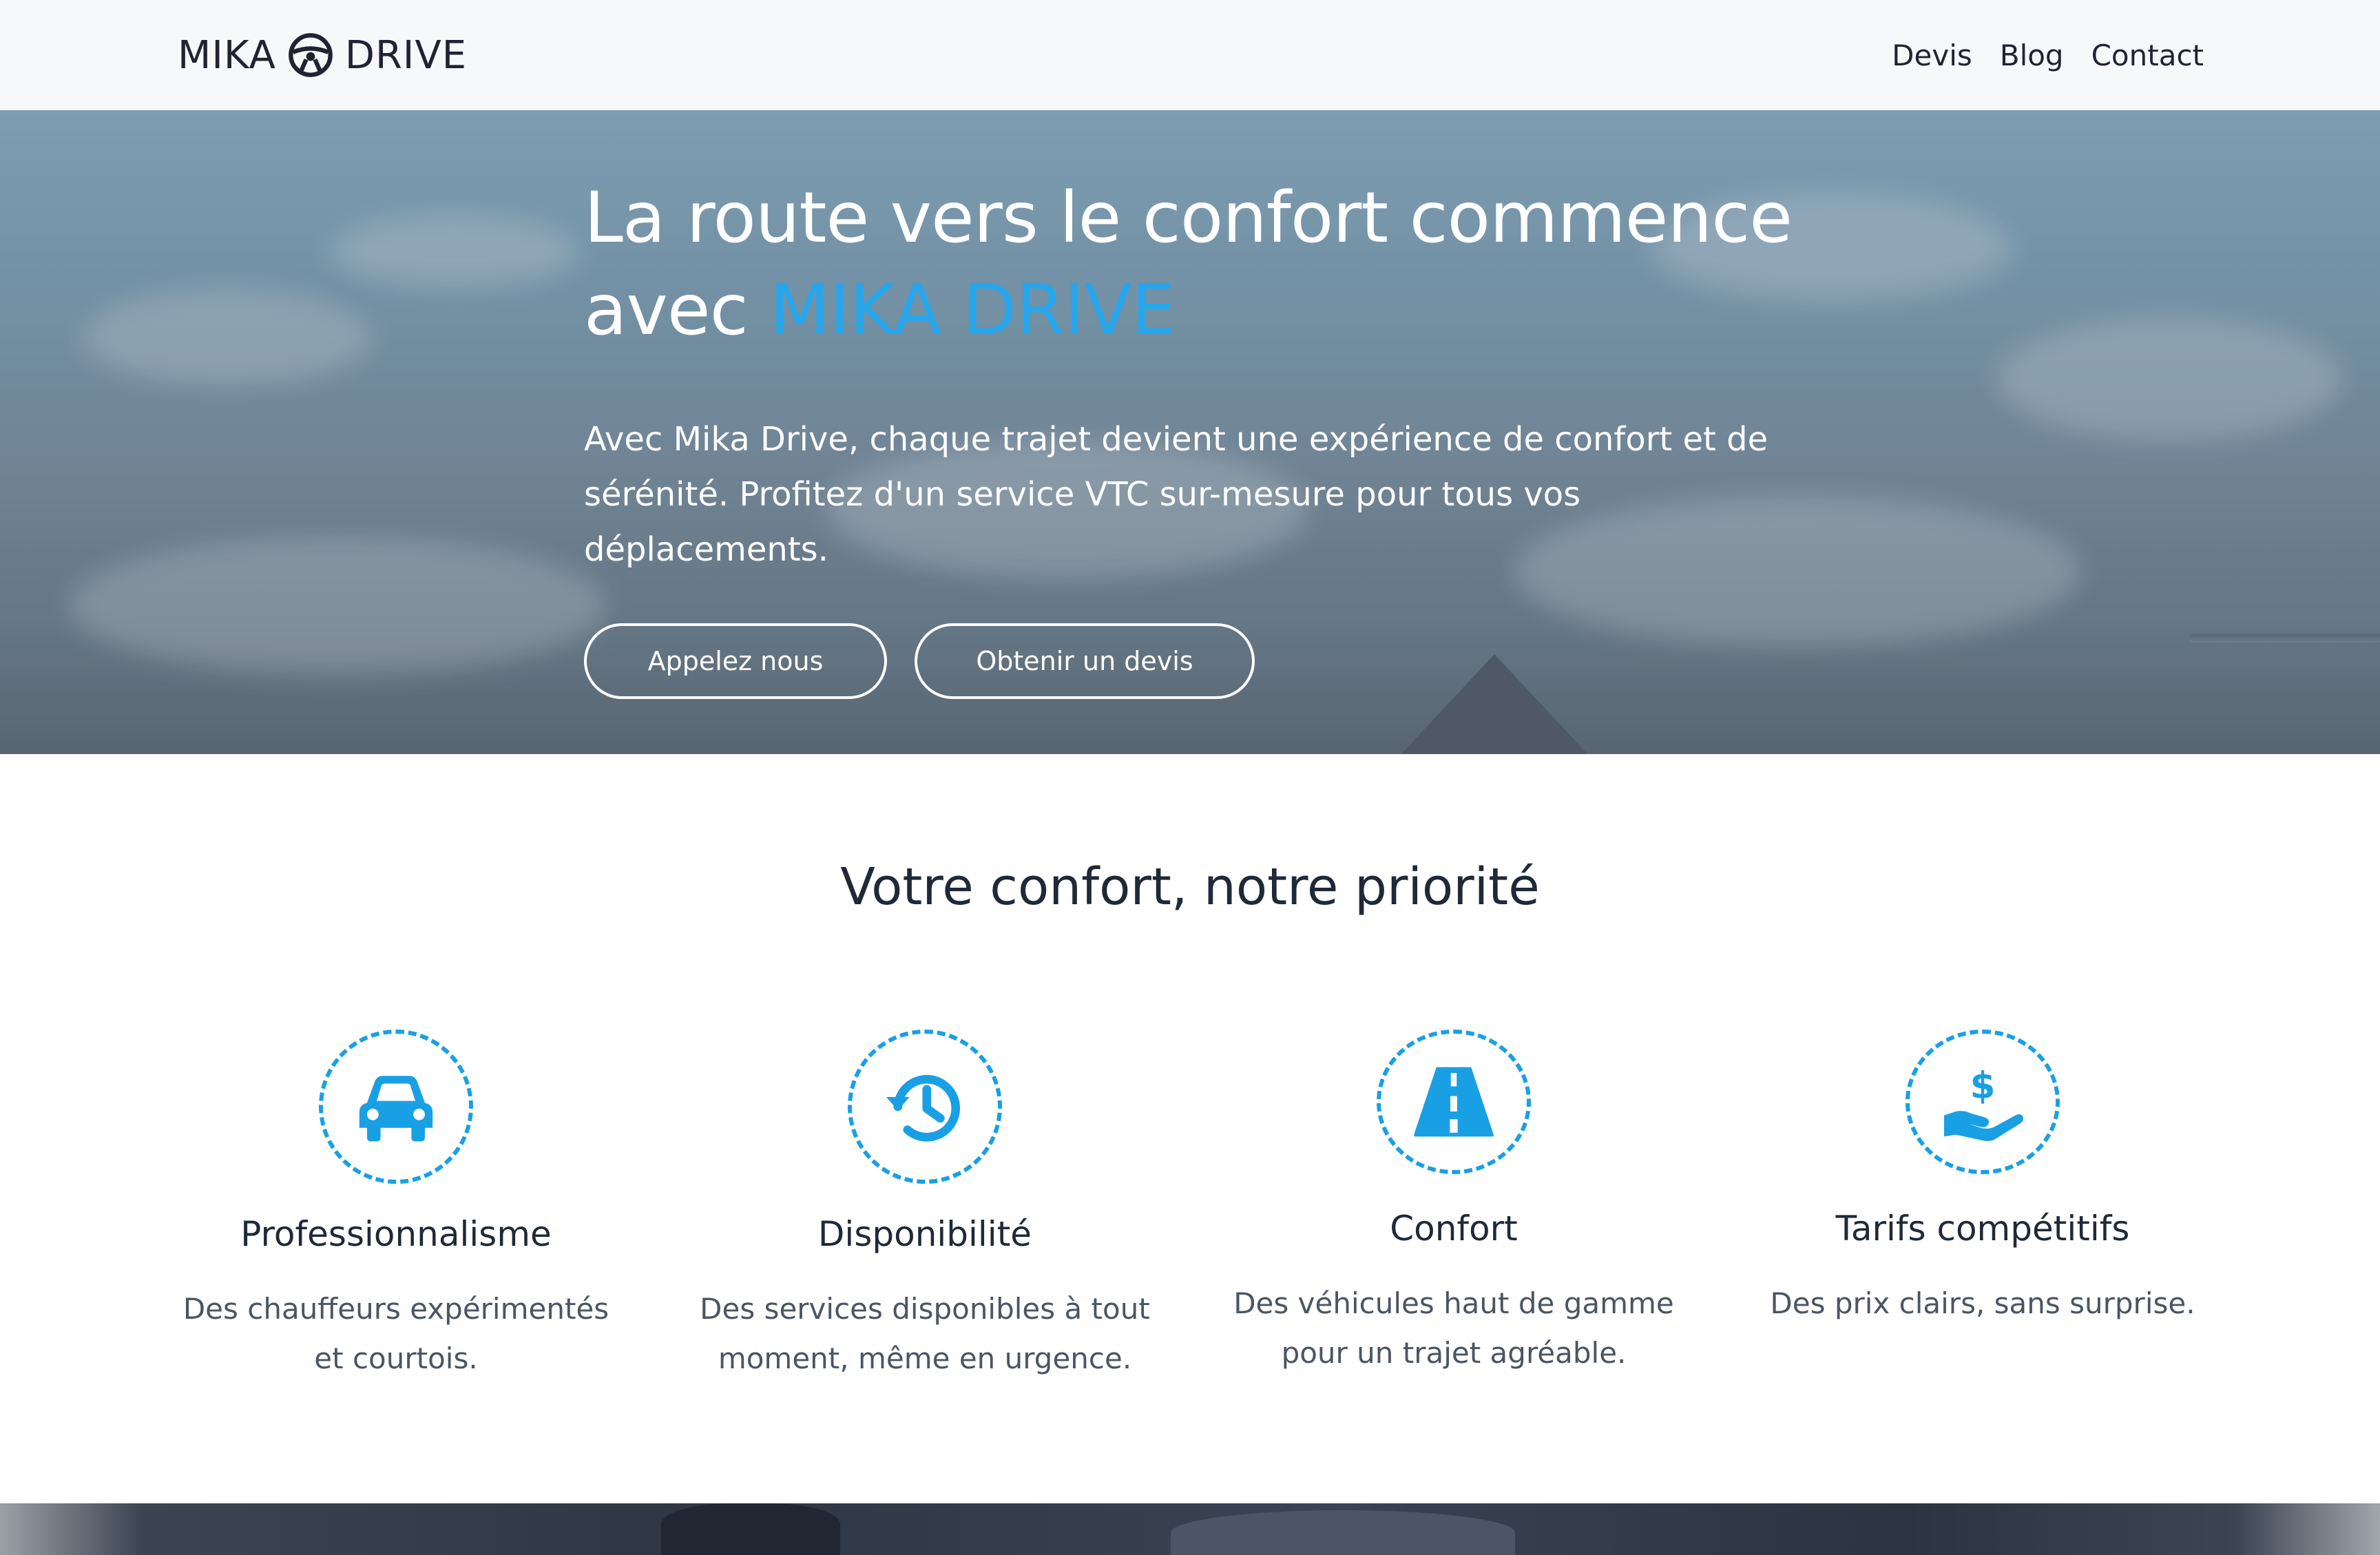 The height and width of the screenshot is (1555, 2380). I want to click on main-nav: Devis Blog Contact, so click(2048, 55).